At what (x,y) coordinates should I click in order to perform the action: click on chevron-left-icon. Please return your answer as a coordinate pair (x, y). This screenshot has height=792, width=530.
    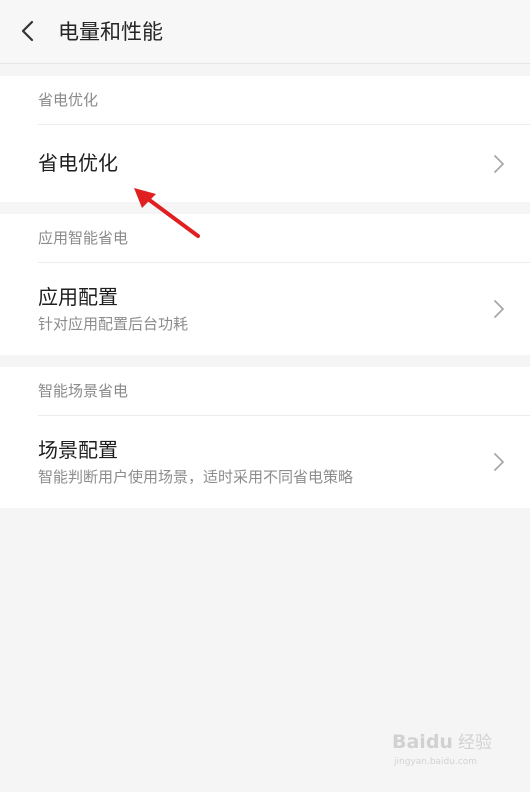
    Looking at the image, I should click on (27, 31).